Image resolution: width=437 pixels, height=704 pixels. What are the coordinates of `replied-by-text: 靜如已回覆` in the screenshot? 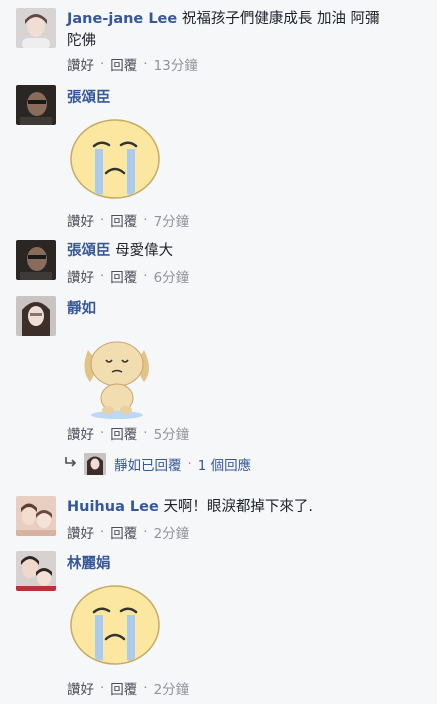 It's located at (148, 466).